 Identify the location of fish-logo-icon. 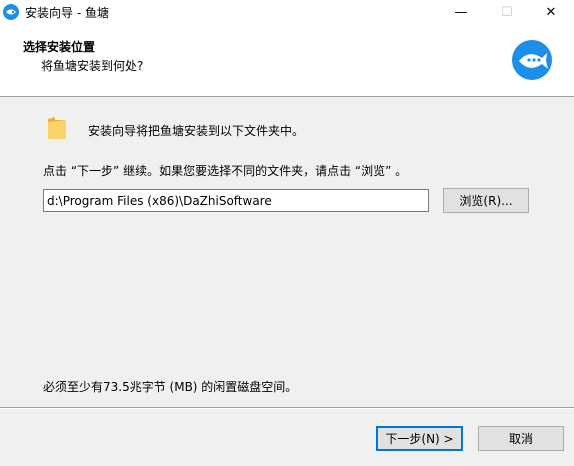
(532, 60).